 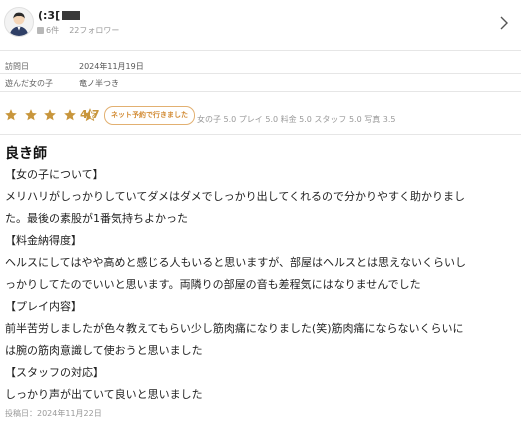 What do you see at coordinates (53, 30) in the screenshot?
I see `posts-count: 6件` at bounding box center [53, 30].